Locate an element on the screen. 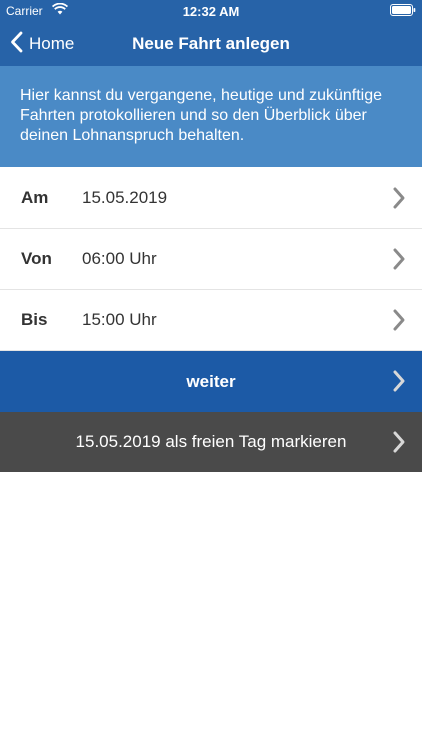 The height and width of the screenshot is (750, 422). status-time: 12:32 AM is located at coordinates (211, 11).